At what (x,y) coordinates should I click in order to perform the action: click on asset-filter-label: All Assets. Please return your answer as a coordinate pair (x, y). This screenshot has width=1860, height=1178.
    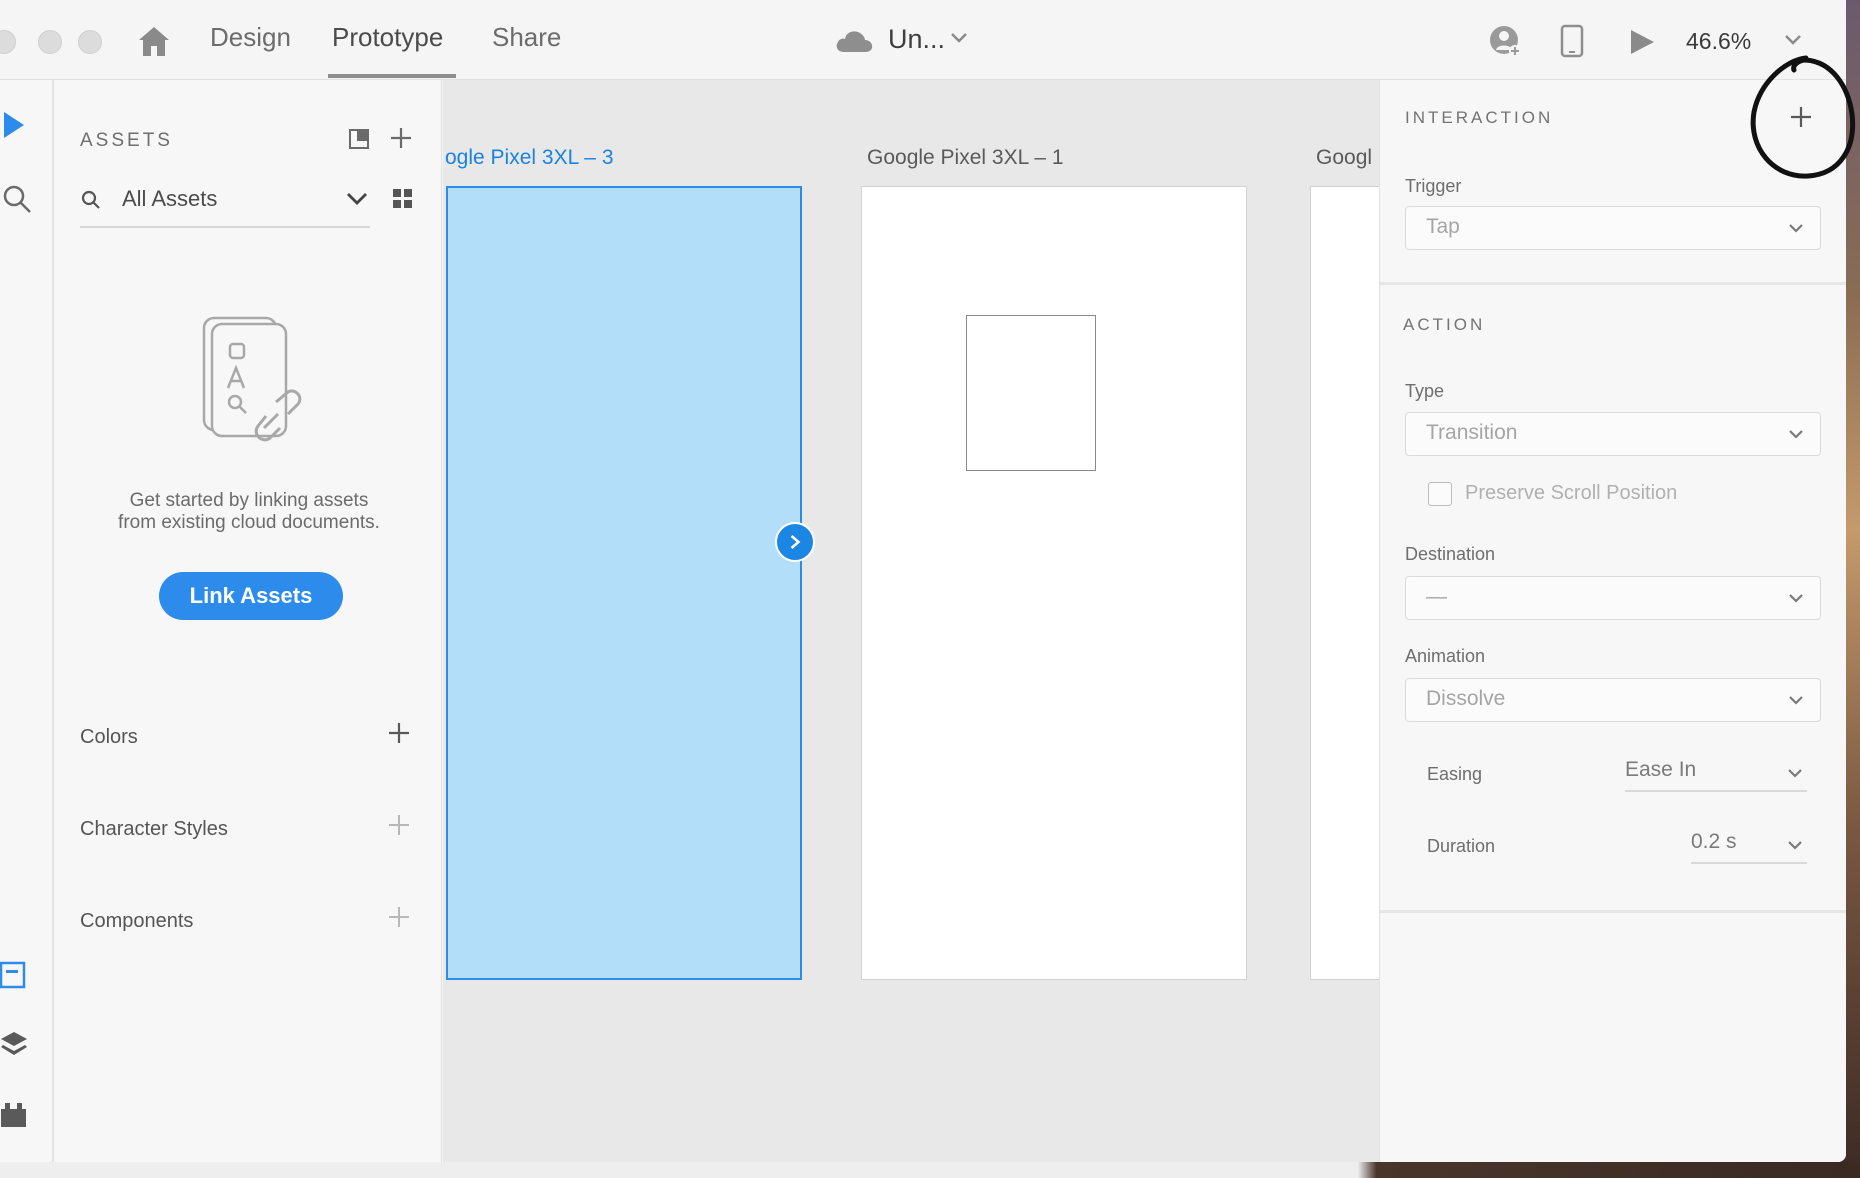
    Looking at the image, I should click on (169, 199).